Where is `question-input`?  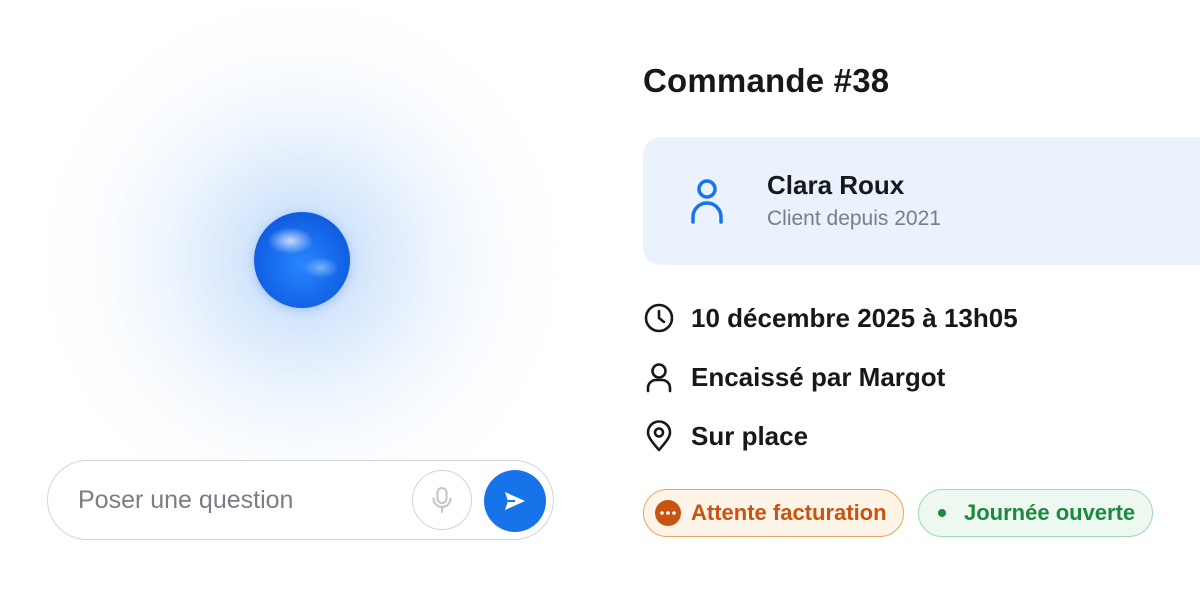 question-input is located at coordinates (238, 500).